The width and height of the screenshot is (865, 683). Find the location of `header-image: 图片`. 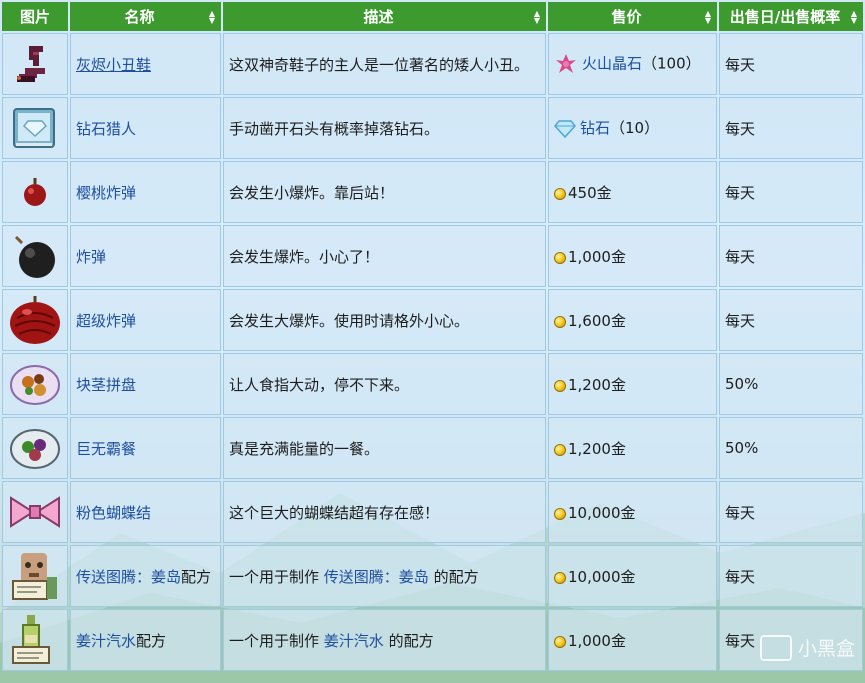

header-image: 图片 is located at coordinates (35, 16).